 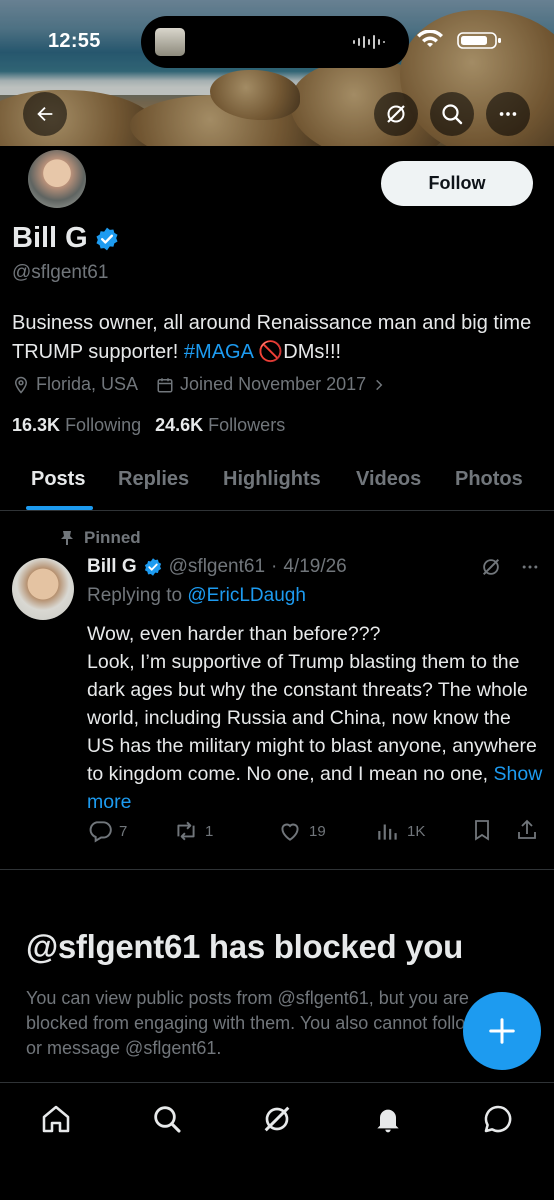 I want to click on tab-highlights: Highlights, so click(x=272, y=479).